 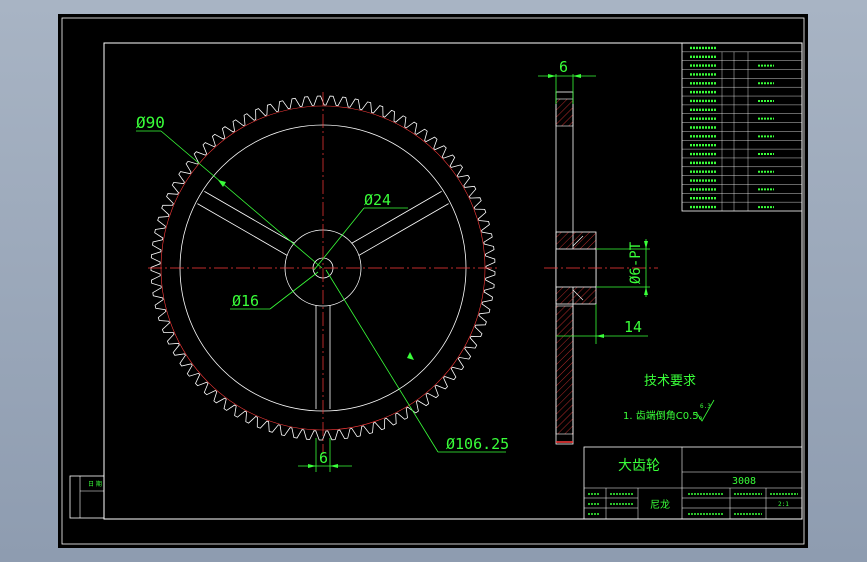 What do you see at coordinates (744, 481) in the screenshot?
I see `drawing-number: 3008` at bounding box center [744, 481].